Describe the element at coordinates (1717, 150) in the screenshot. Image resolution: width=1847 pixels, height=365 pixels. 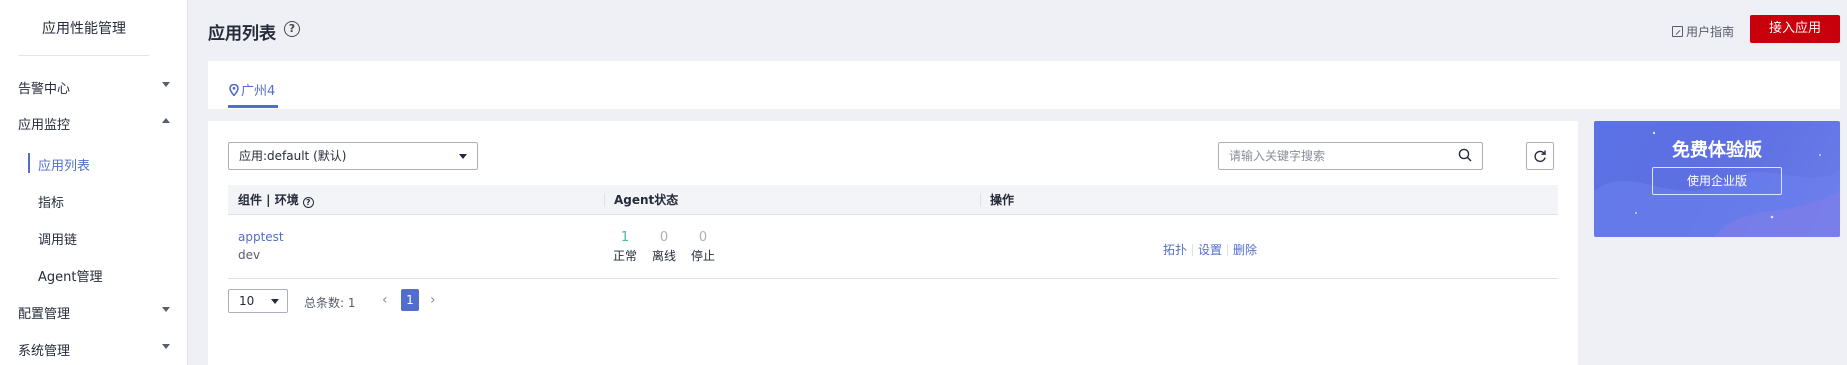
I see `promo-title: 免费体验版` at that location.